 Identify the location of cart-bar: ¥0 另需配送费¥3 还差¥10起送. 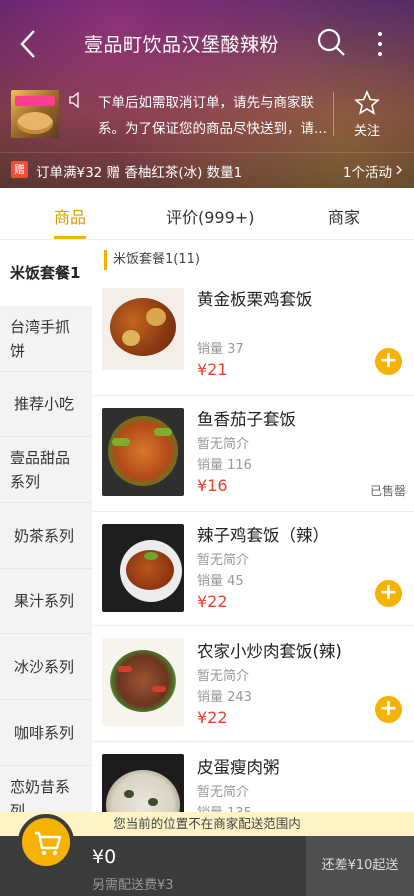
(207, 855).